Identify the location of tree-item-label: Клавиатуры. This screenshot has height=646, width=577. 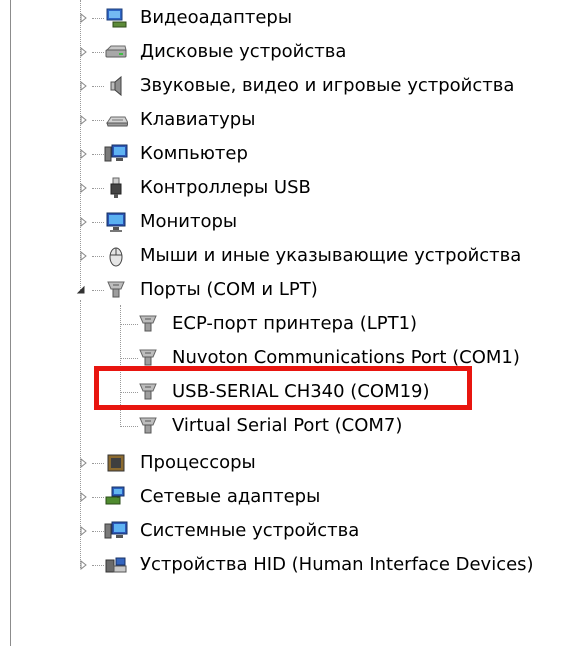
(198, 119).